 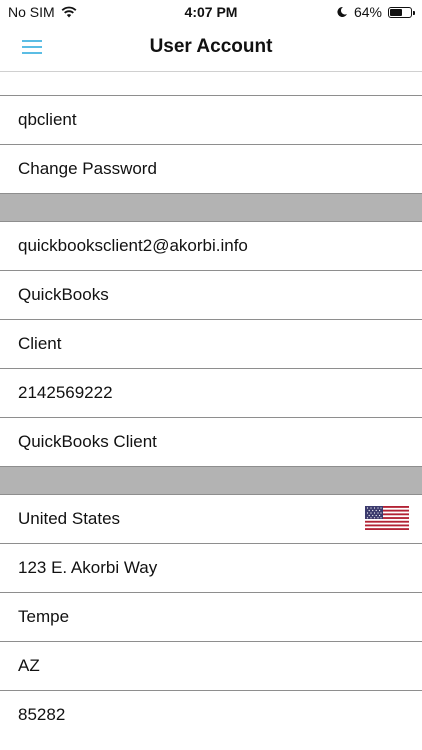 What do you see at coordinates (211, 344) in the screenshot?
I see `last-name-row: Client` at bounding box center [211, 344].